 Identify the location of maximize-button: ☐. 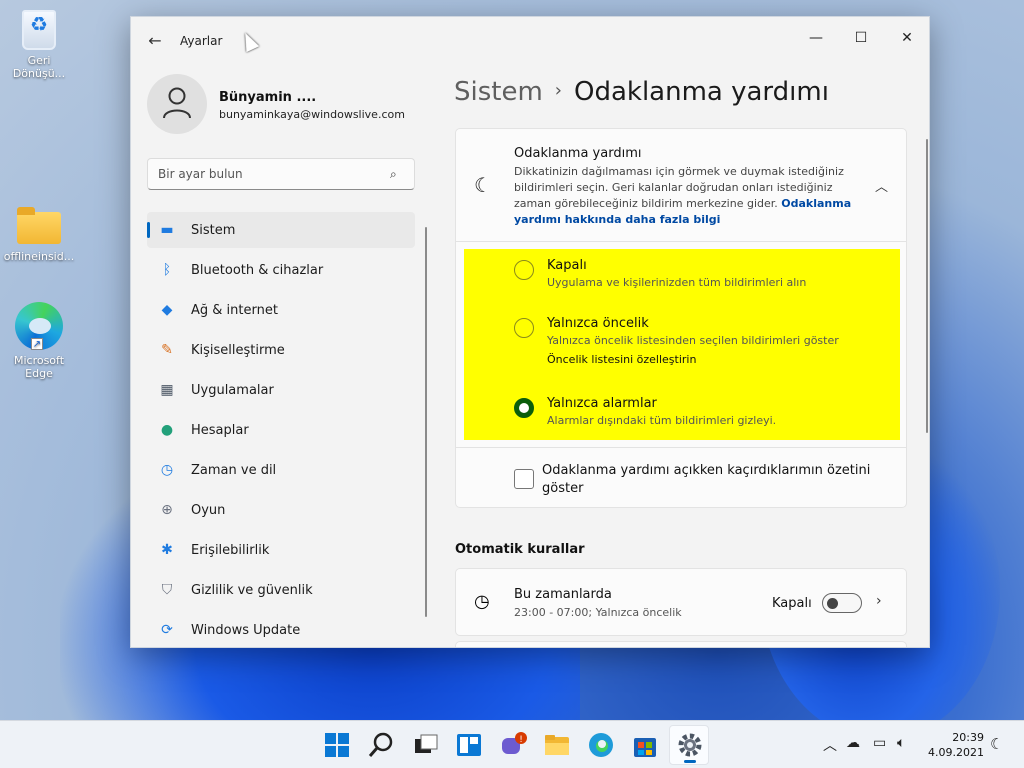
(861, 38).